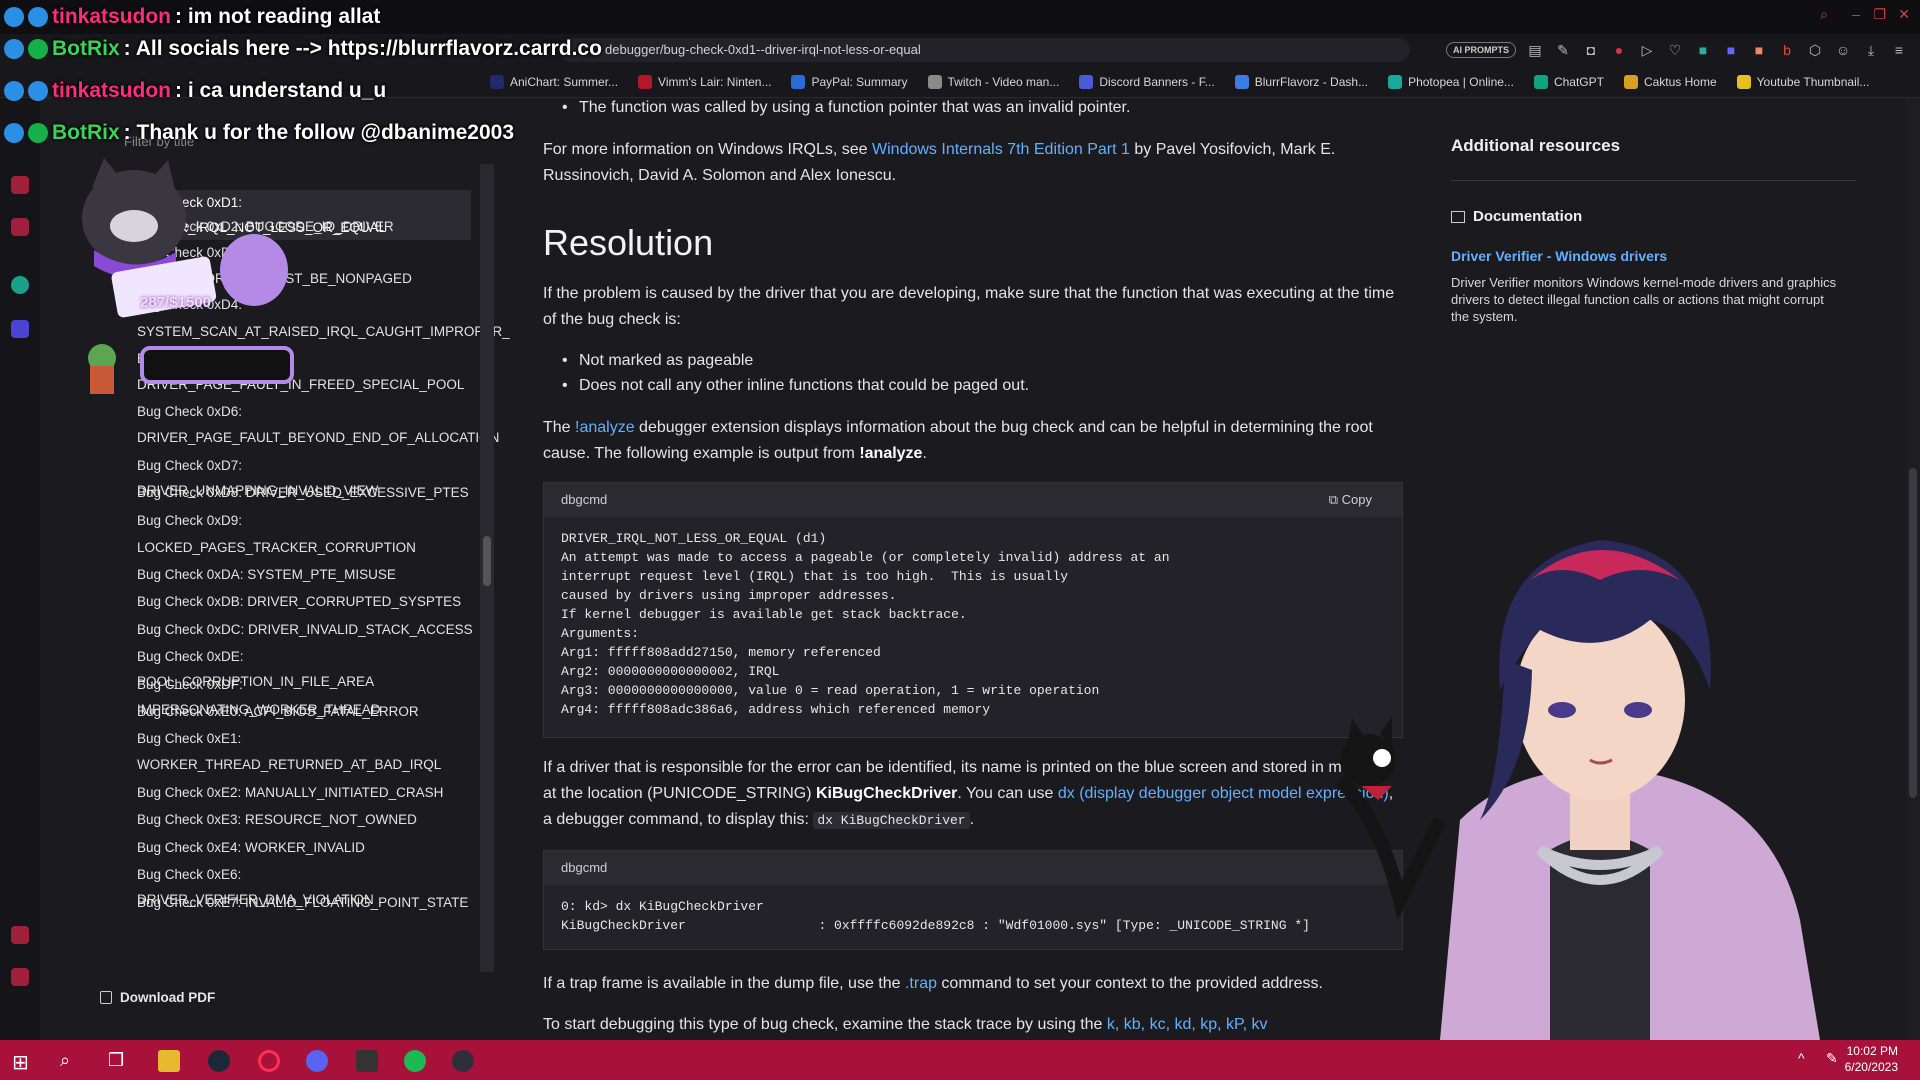 Image resolution: width=1920 pixels, height=1080 pixels. What do you see at coordinates (1578, 81) in the screenshot?
I see `bookmark-label: ChatGPT` at bounding box center [1578, 81].